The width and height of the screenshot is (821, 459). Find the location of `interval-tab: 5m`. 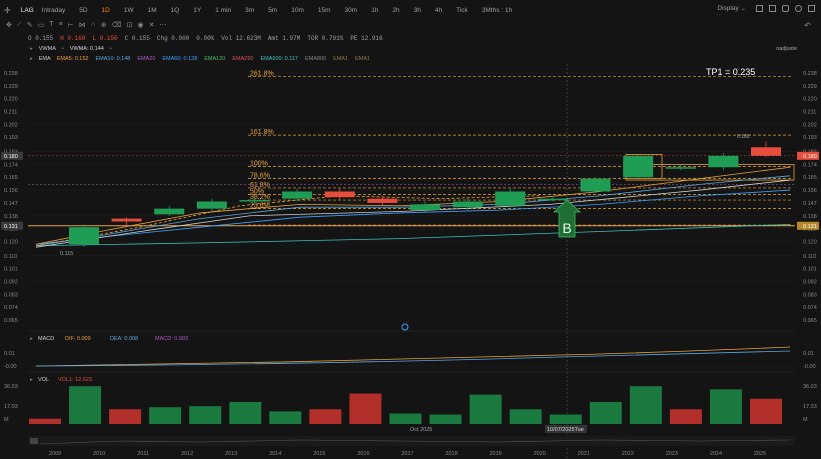

interval-tab: 5m is located at coordinates (272, 10).